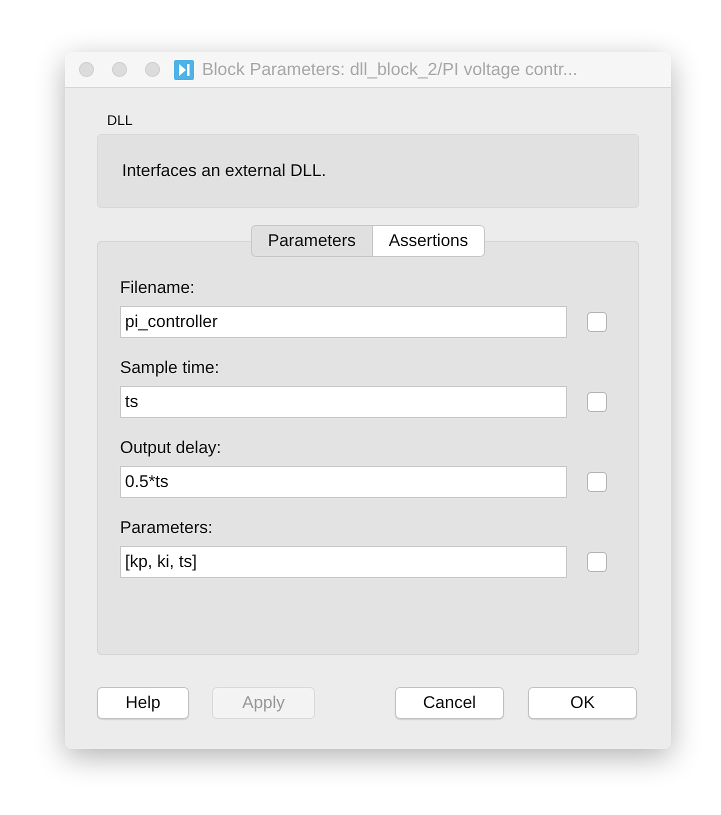 The image size is (721, 815). What do you see at coordinates (429, 241) in the screenshot?
I see `tab: Assertions` at bounding box center [429, 241].